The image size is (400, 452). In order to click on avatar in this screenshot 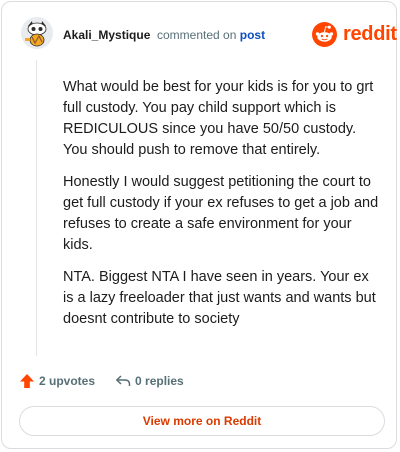, I will do `click(37, 33)`.